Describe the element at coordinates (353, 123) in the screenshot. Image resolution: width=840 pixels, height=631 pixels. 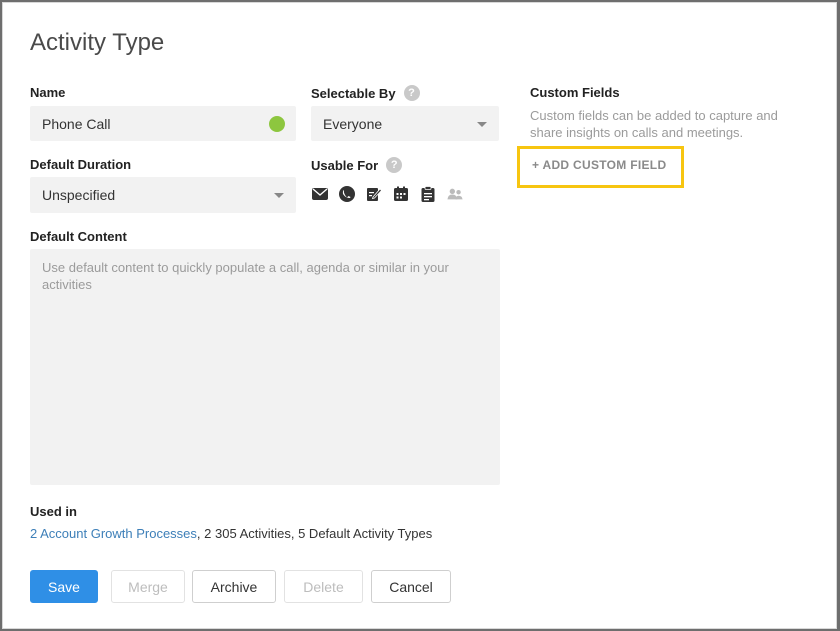
I see `selectable-by-value: Everyone` at that location.